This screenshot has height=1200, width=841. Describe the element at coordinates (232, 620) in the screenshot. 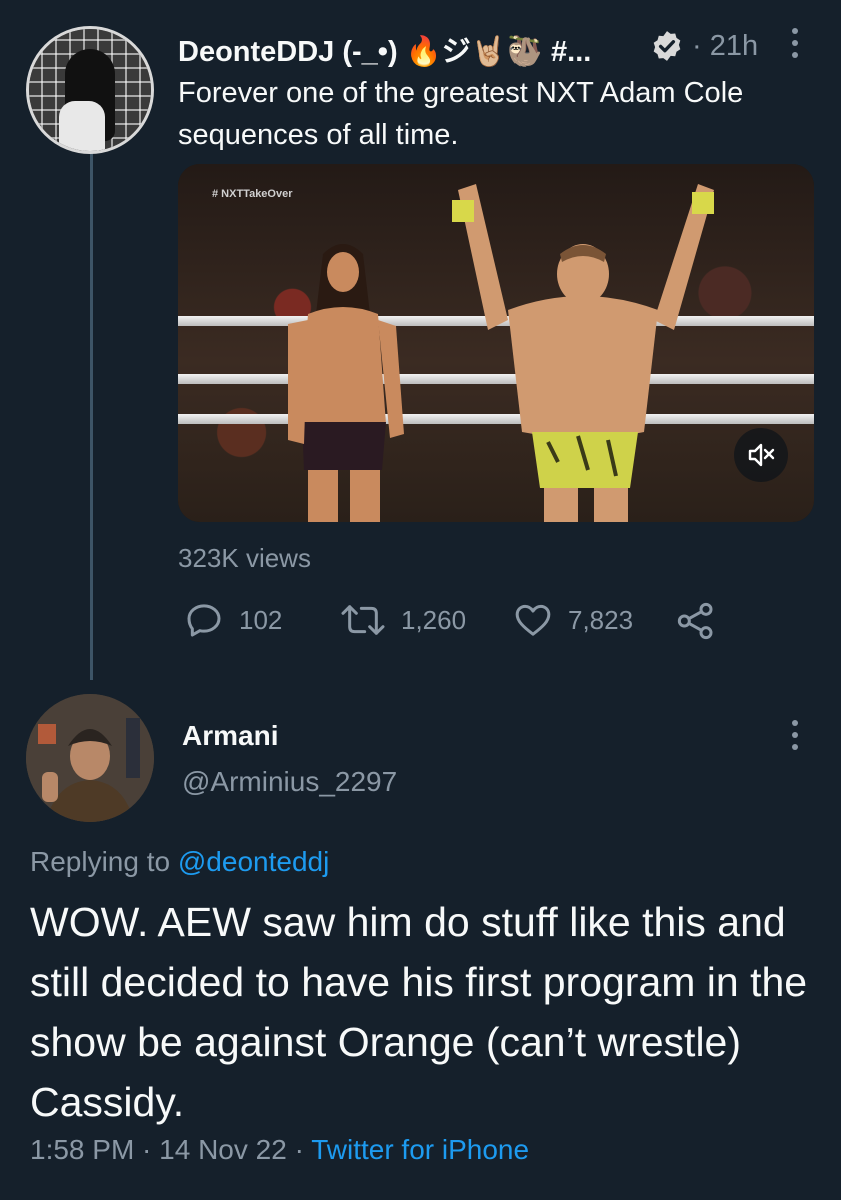

I see `reply-action: 102` at that location.